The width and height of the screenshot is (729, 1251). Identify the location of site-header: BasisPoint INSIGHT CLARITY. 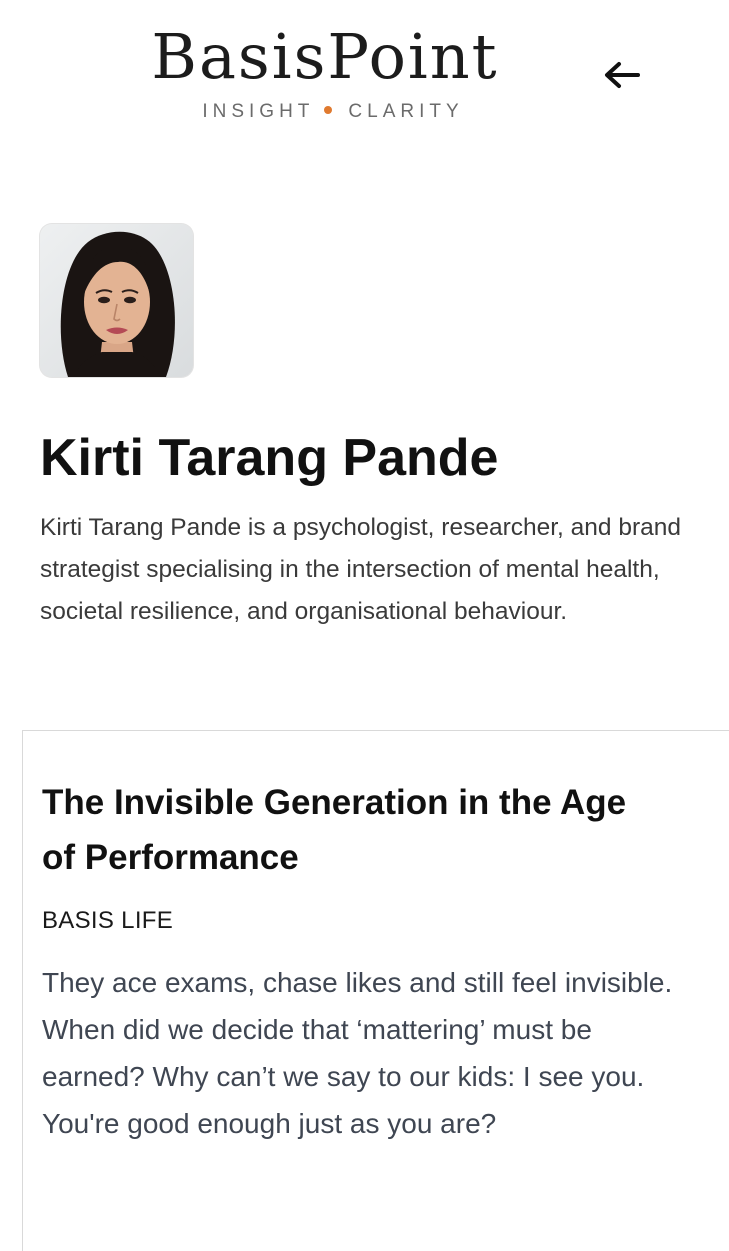
(364, 70).